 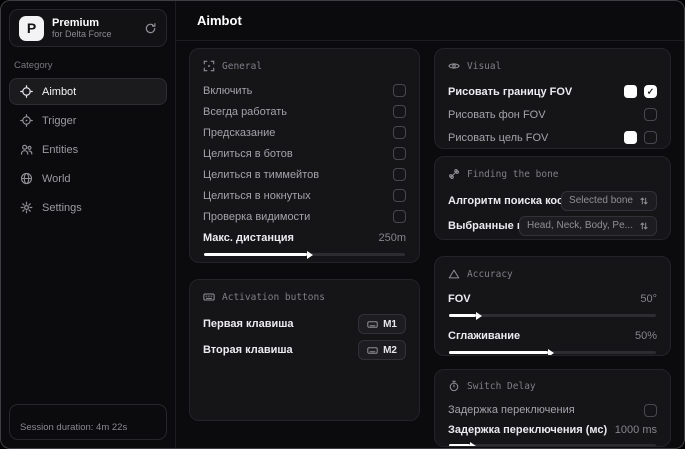 I want to click on slider-label-row: FOV 50°, so click(x=552, y=298).